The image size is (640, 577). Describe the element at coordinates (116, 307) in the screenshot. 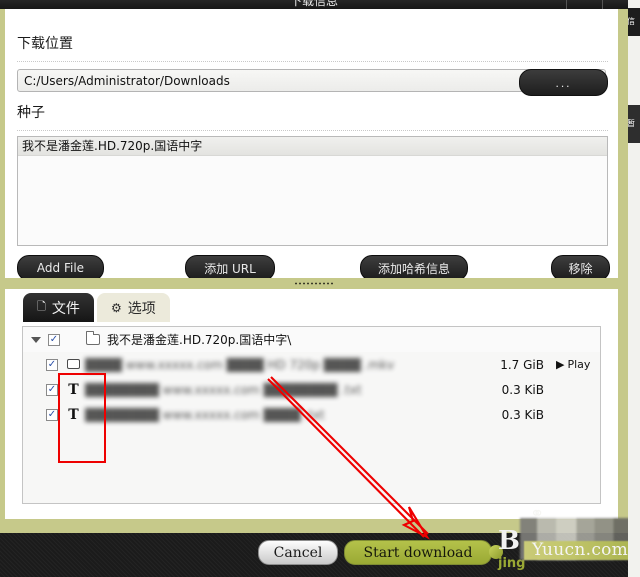

I see `gear-icon: ⚙` at that location.